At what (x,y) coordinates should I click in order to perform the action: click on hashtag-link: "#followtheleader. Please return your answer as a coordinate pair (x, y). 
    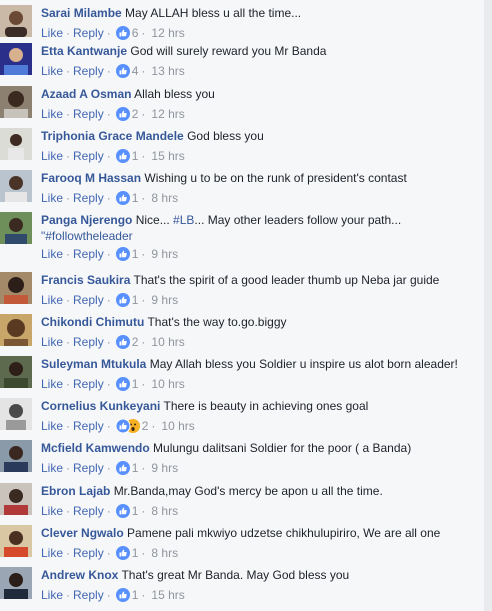
    Looking at the image, I should click on (87, 236).